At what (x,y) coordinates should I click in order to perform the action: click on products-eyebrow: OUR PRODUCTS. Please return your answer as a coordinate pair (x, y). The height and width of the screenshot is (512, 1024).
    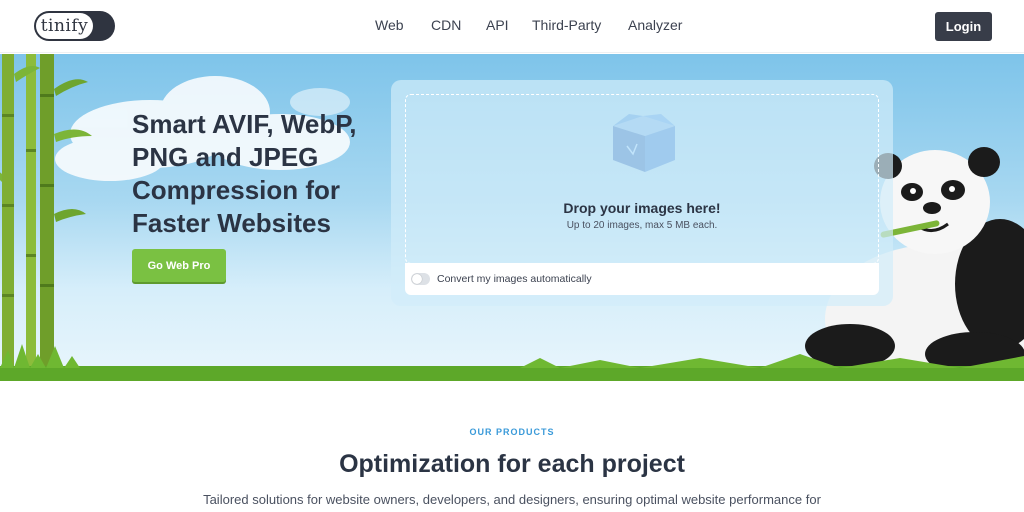
    Looking at the image, I should click on (512, 432).